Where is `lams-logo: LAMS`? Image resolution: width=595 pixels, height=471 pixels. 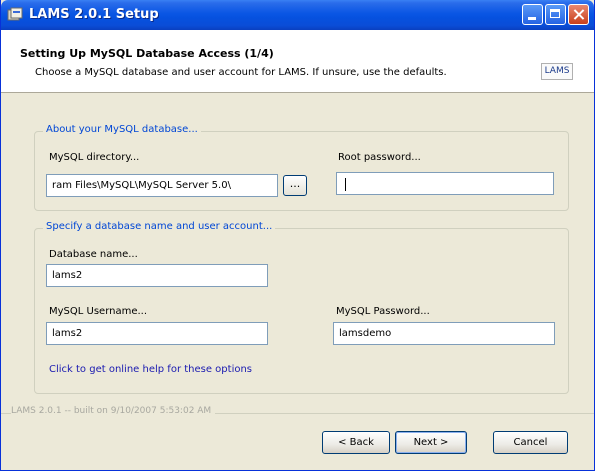
lams-logo: LAMS is located at coordinates (557, 71).